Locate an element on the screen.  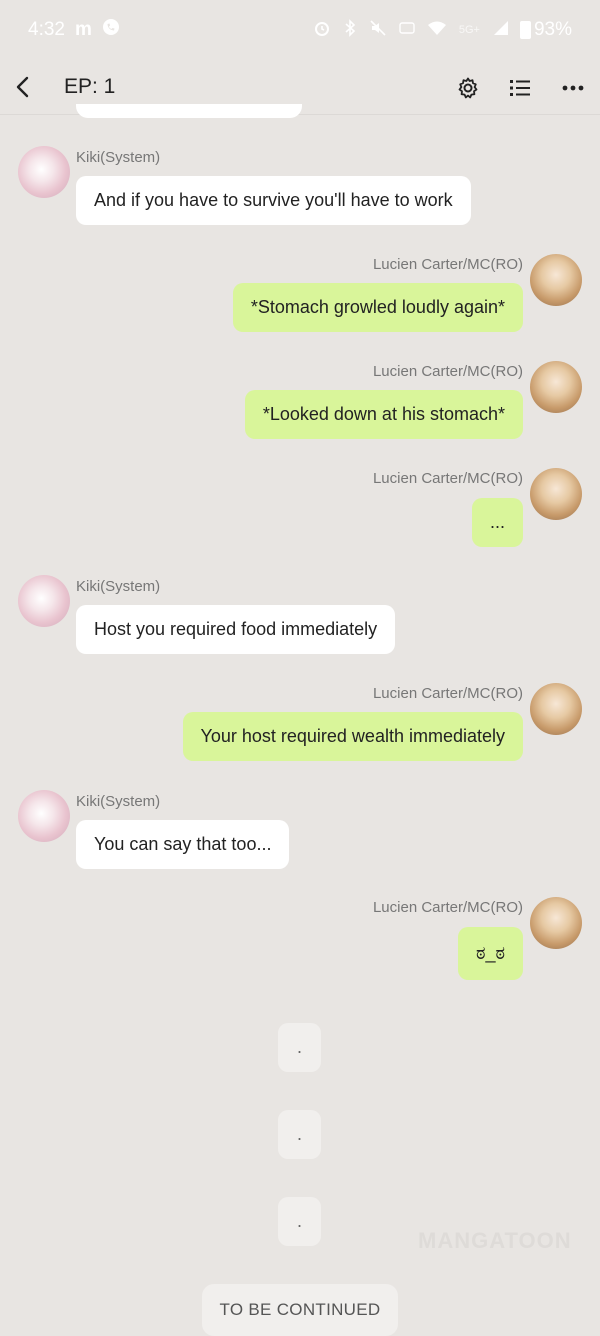
previous-message-bubble-edge is located at coordinates (189, 111).